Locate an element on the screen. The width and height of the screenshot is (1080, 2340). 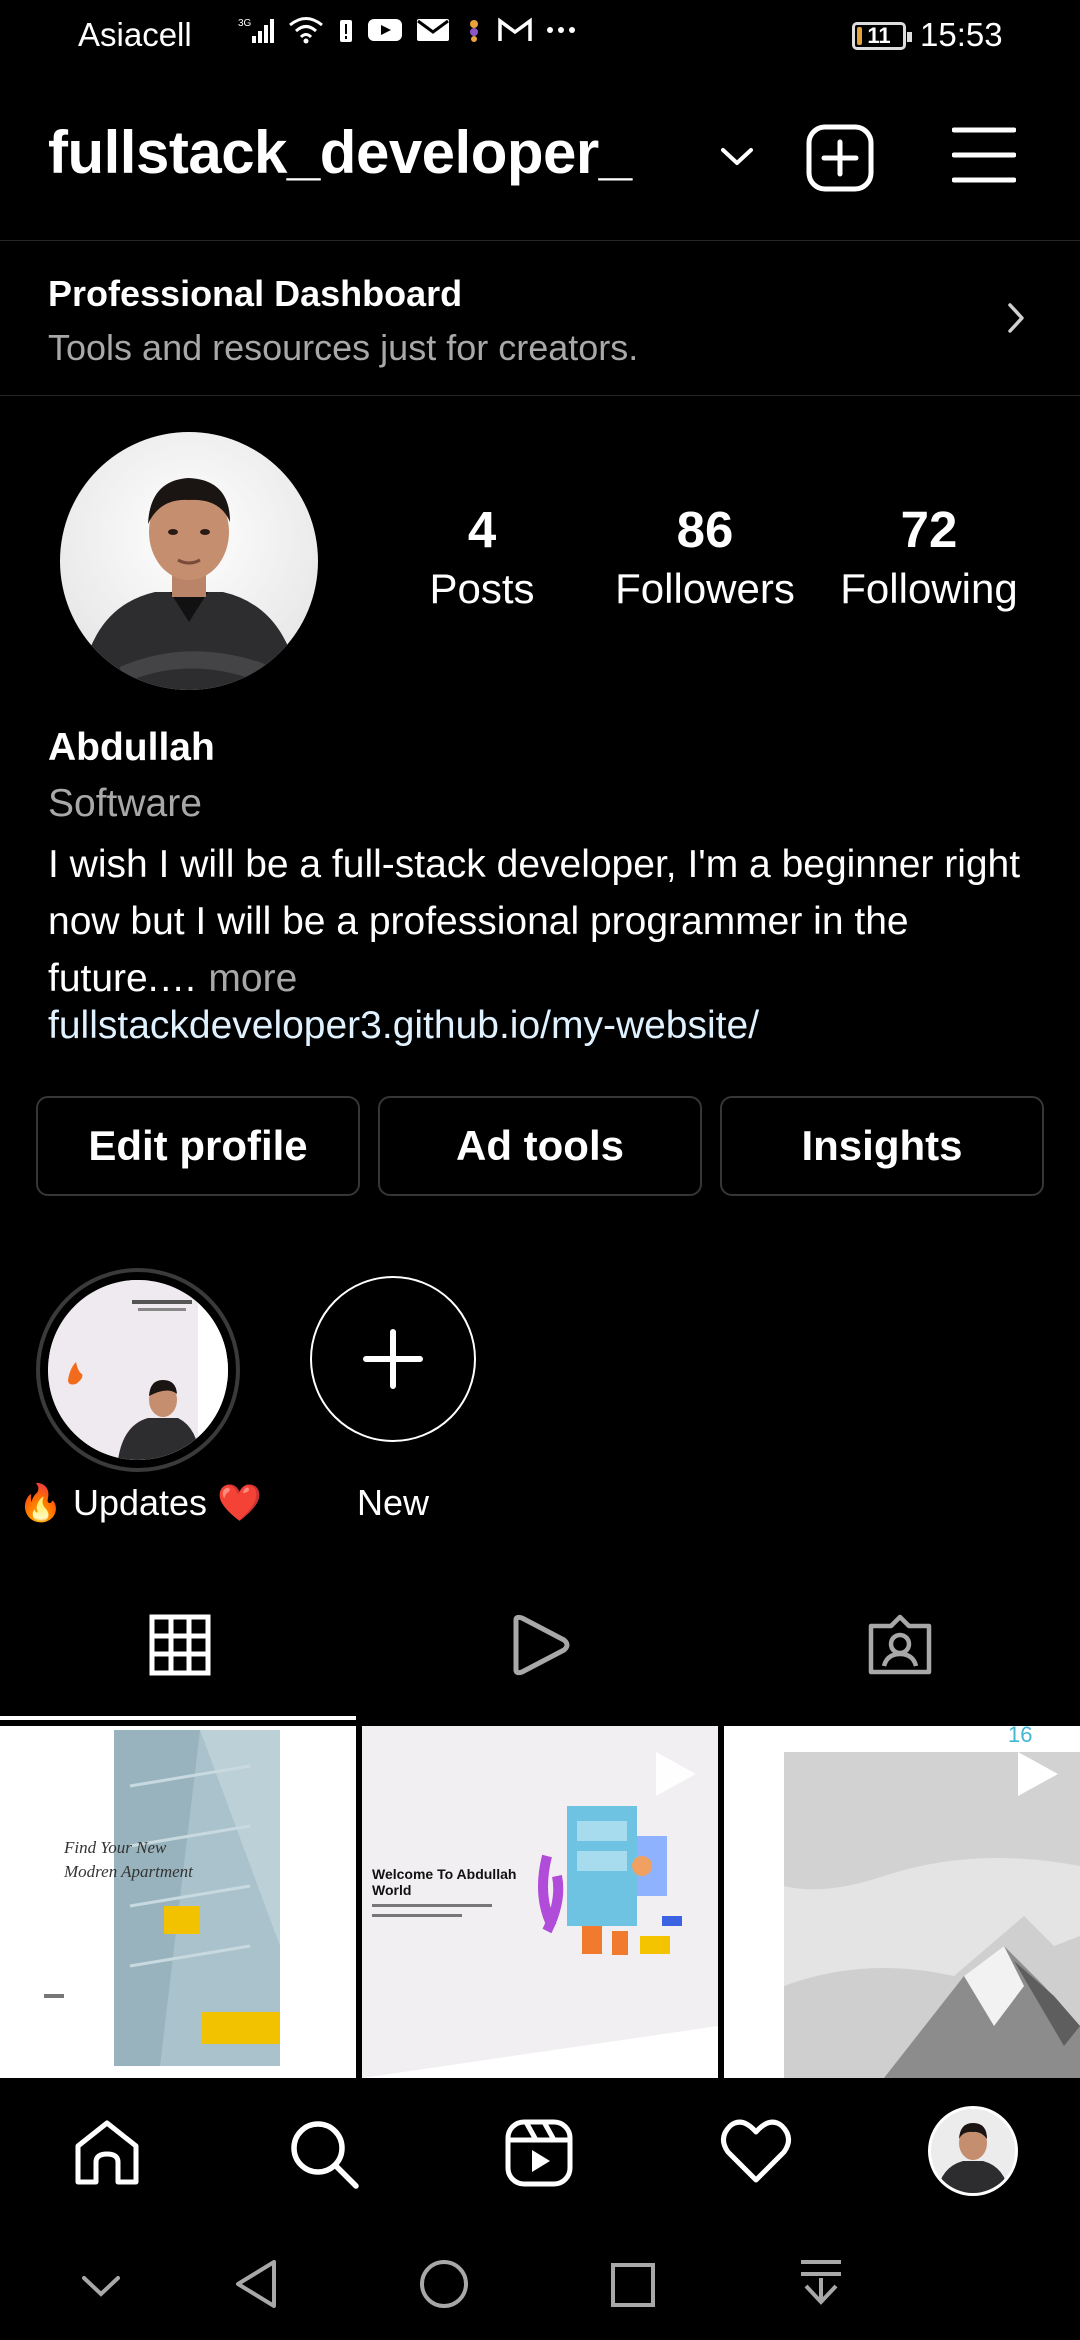
profile-nav-avatar is located at coordinates (973, 2151).